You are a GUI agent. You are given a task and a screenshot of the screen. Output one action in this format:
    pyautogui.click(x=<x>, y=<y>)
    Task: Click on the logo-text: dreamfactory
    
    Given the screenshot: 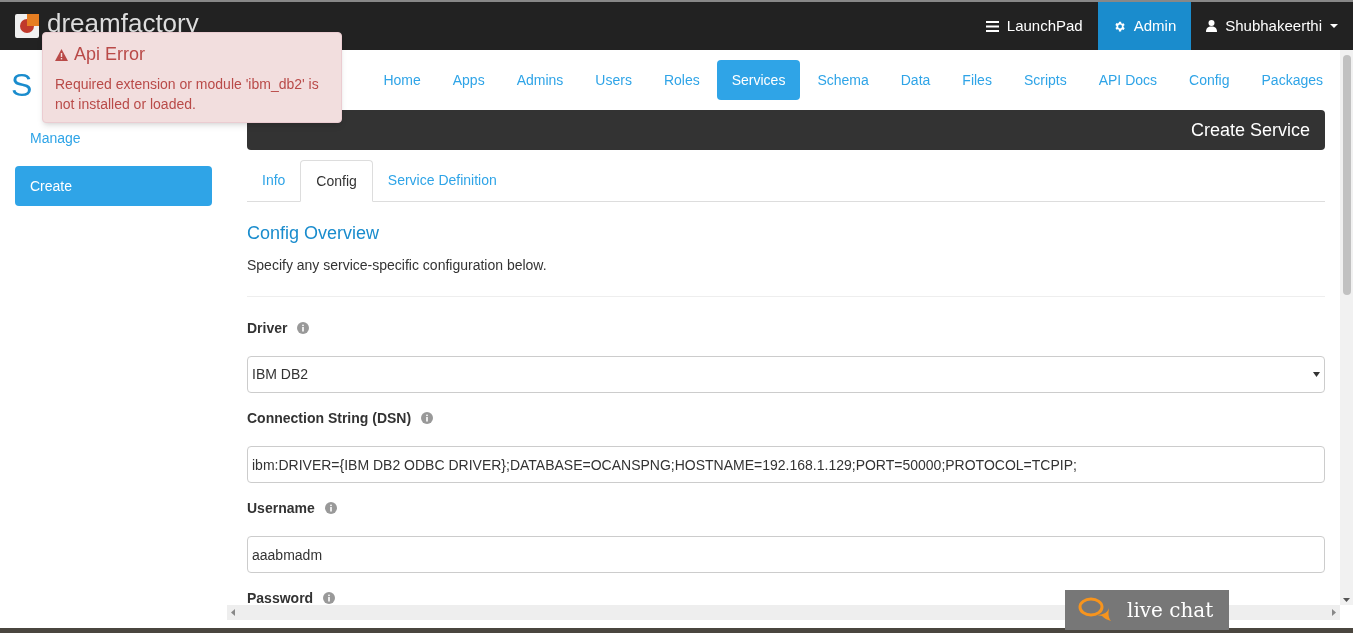 What is the action you would take?
    pyautogui.click(x=123, y=23)
    